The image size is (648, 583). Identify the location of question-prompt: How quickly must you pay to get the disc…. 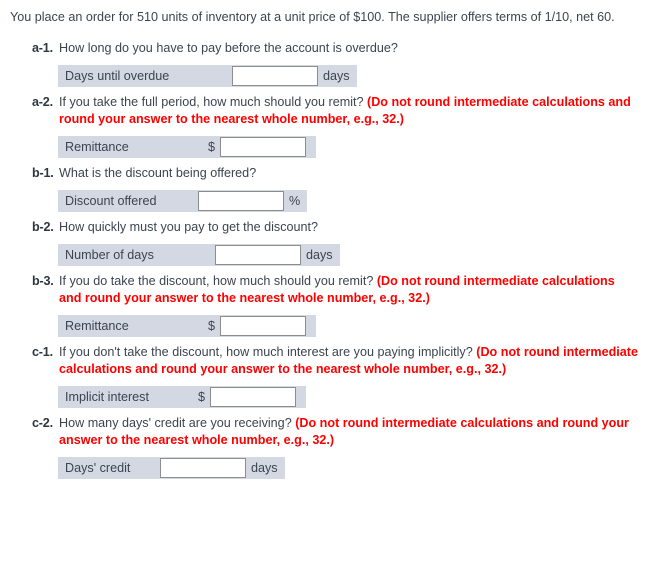
(189, 227).